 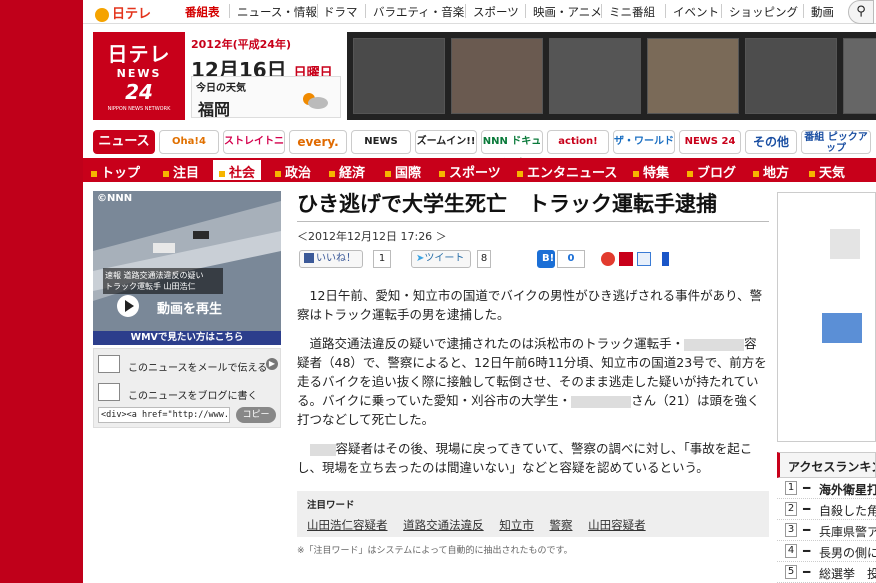 What do you see at coordinates (475, 173) in the screenshot?
I see `section-sports-label: スポーツ` at bounding box center [475, 173].